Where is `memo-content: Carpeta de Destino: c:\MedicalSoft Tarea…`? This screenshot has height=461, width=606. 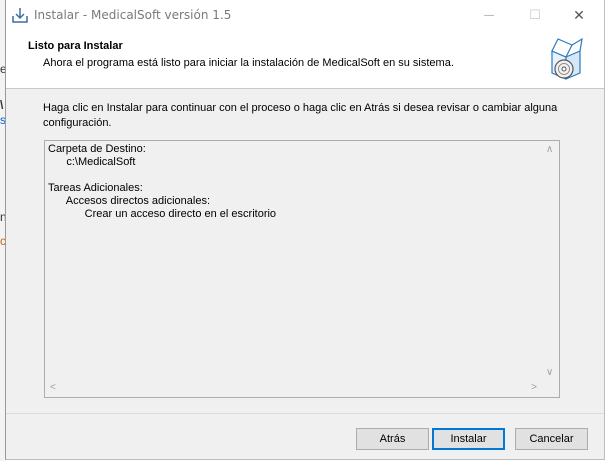
memo-content: Carpeta de Destino: c:\MedicalSoft Tarea… is located at coordinates (162, 182).